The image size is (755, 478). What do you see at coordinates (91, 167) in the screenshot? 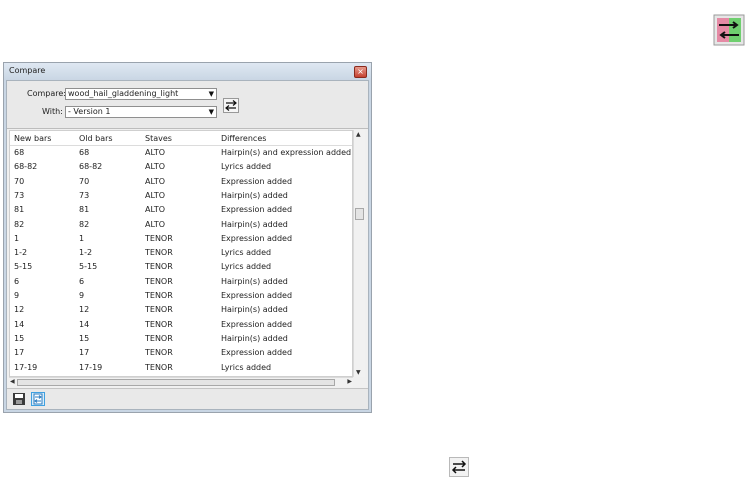
I see `cell-old-bars: 68-82` at bounding box center [91, 167].